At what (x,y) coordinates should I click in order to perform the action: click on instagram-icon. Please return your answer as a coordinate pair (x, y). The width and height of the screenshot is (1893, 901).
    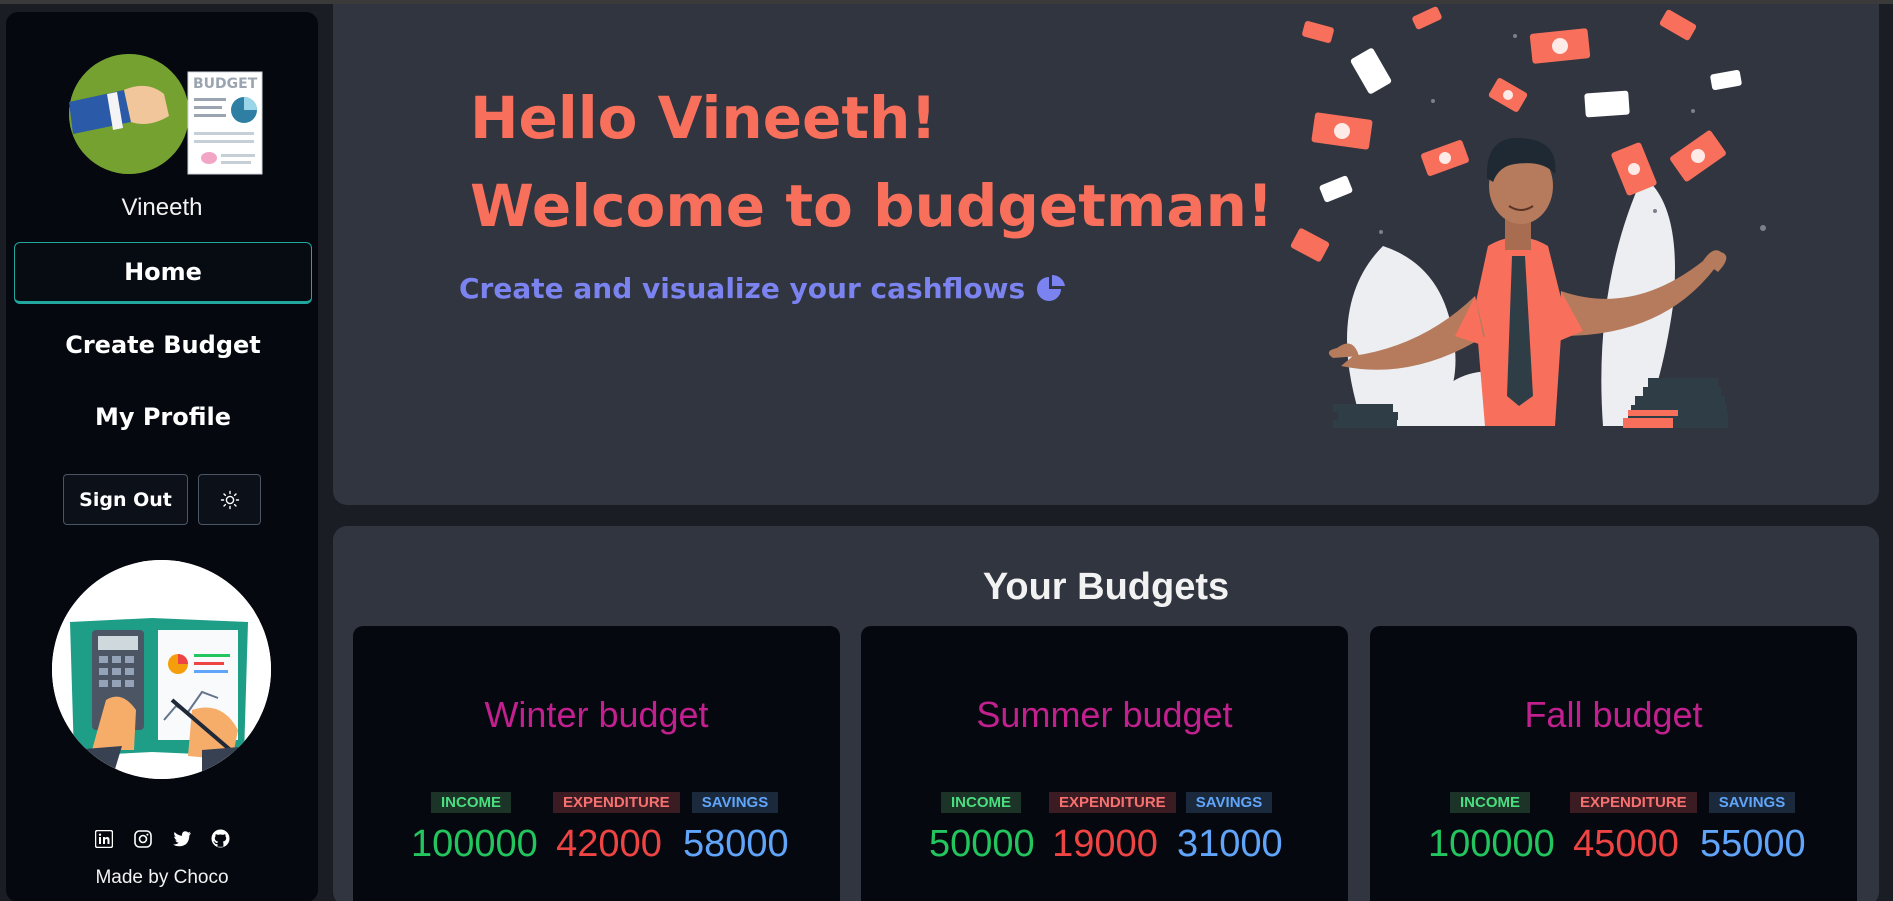
    Looking at the image, I should click on (142, 838).